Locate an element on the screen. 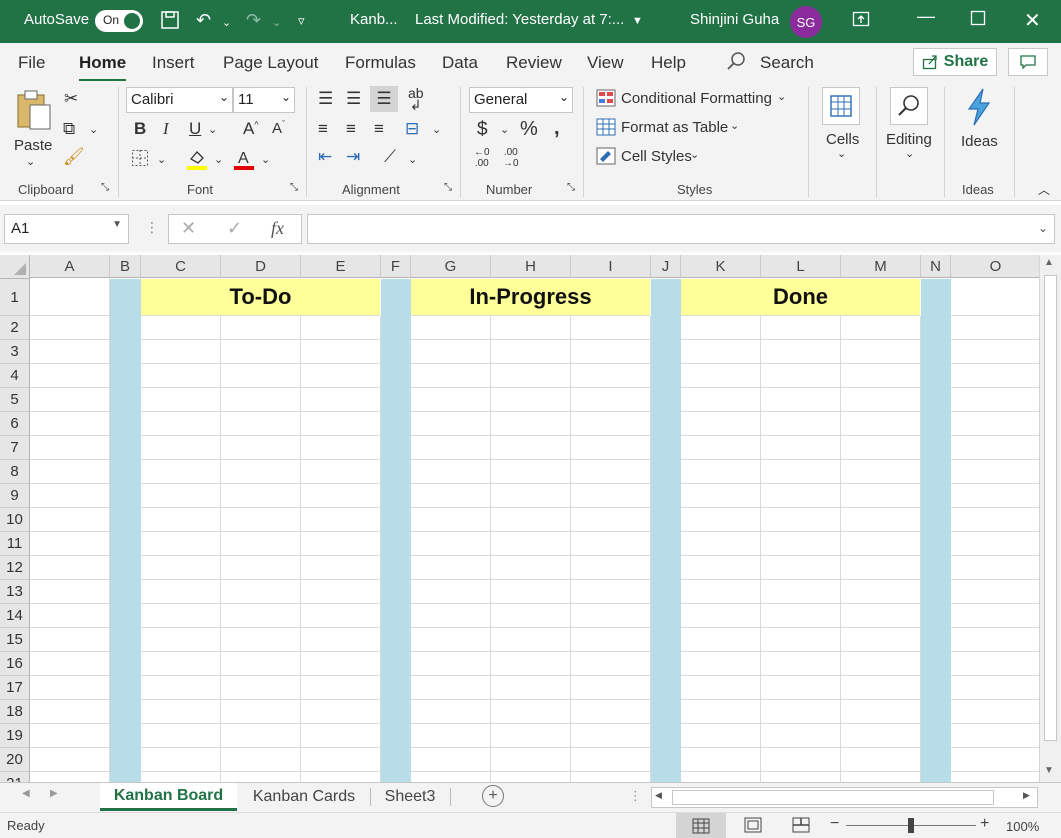  horizontal-scrollbar: ◀ ▶ is located at coordinates (844, 797).